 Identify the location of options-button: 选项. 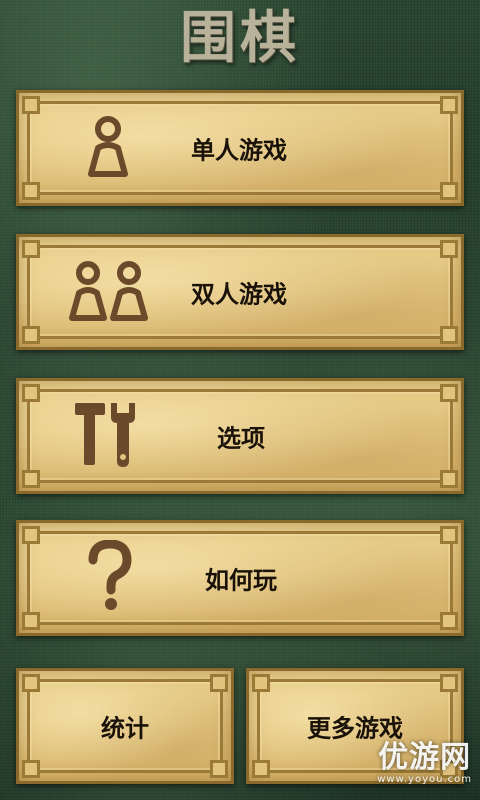
(240, 436).